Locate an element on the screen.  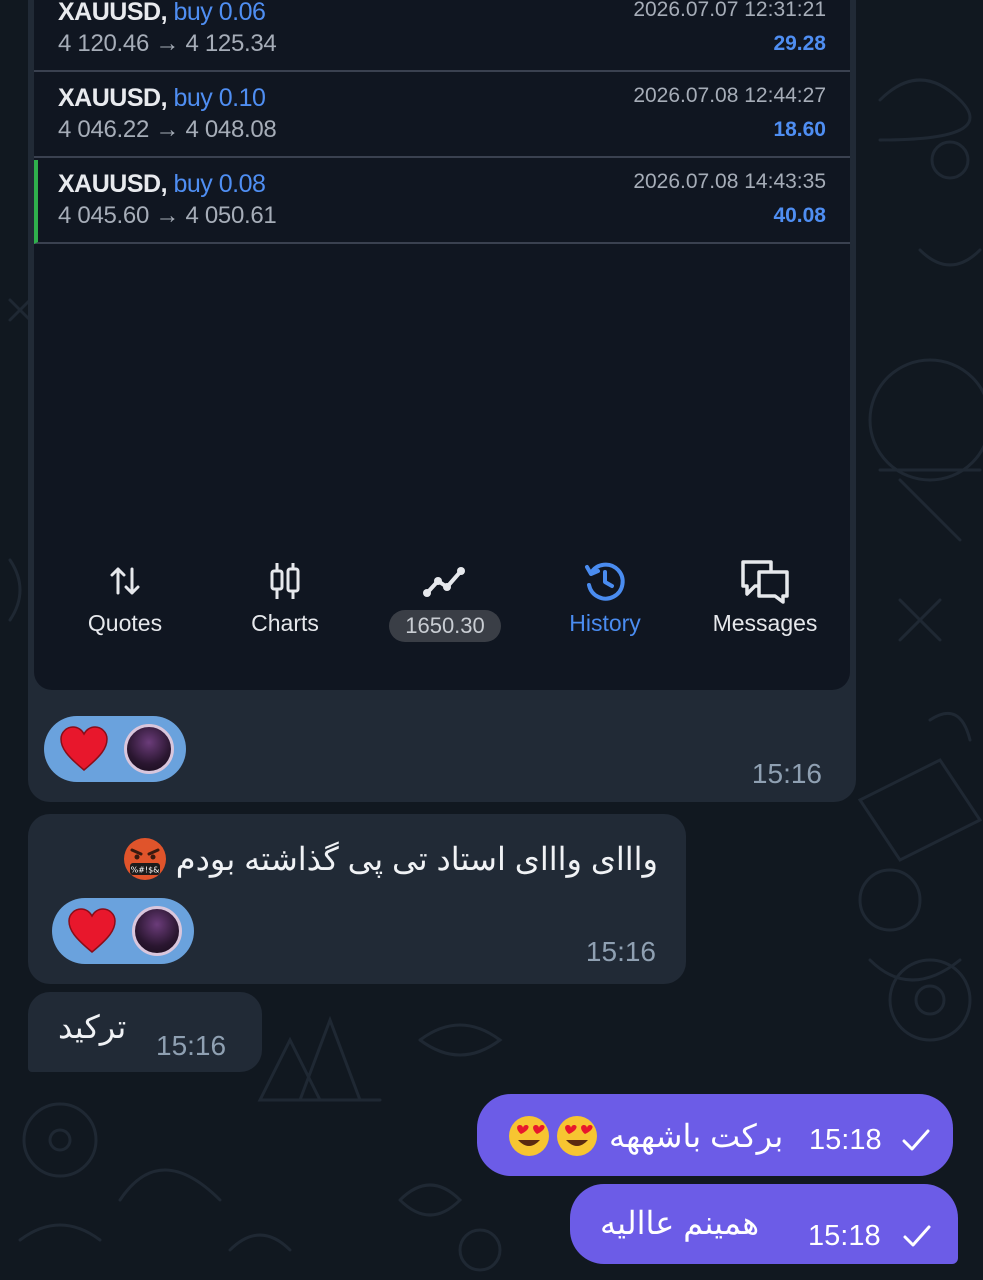
deal-side: buy 0.10 is located at coordinates (219, 98).